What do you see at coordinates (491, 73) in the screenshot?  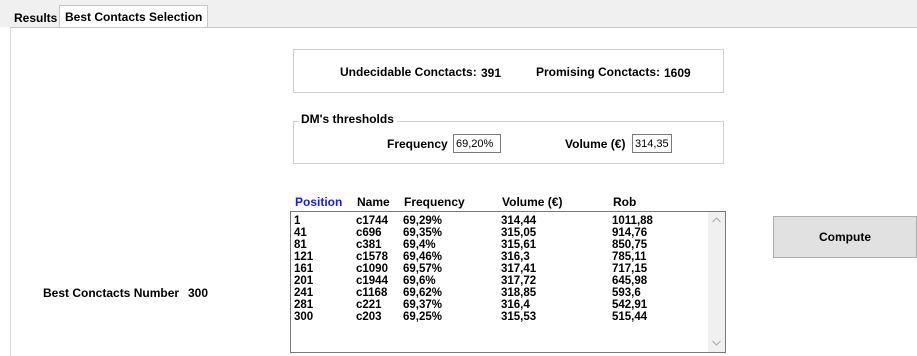 I see `undecidable-value: 391` at bounding box center [491, 73].